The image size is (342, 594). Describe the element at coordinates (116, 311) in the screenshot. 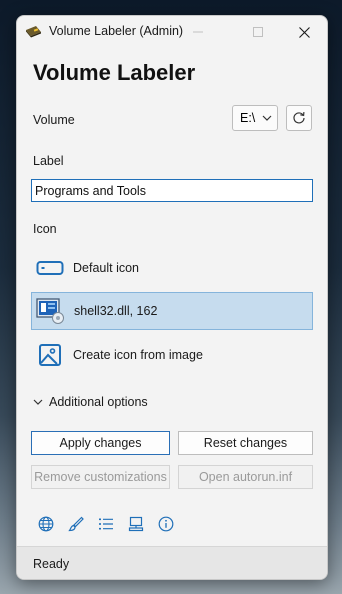

I see `icon-option-label: shell32.dll, 162` at that location.